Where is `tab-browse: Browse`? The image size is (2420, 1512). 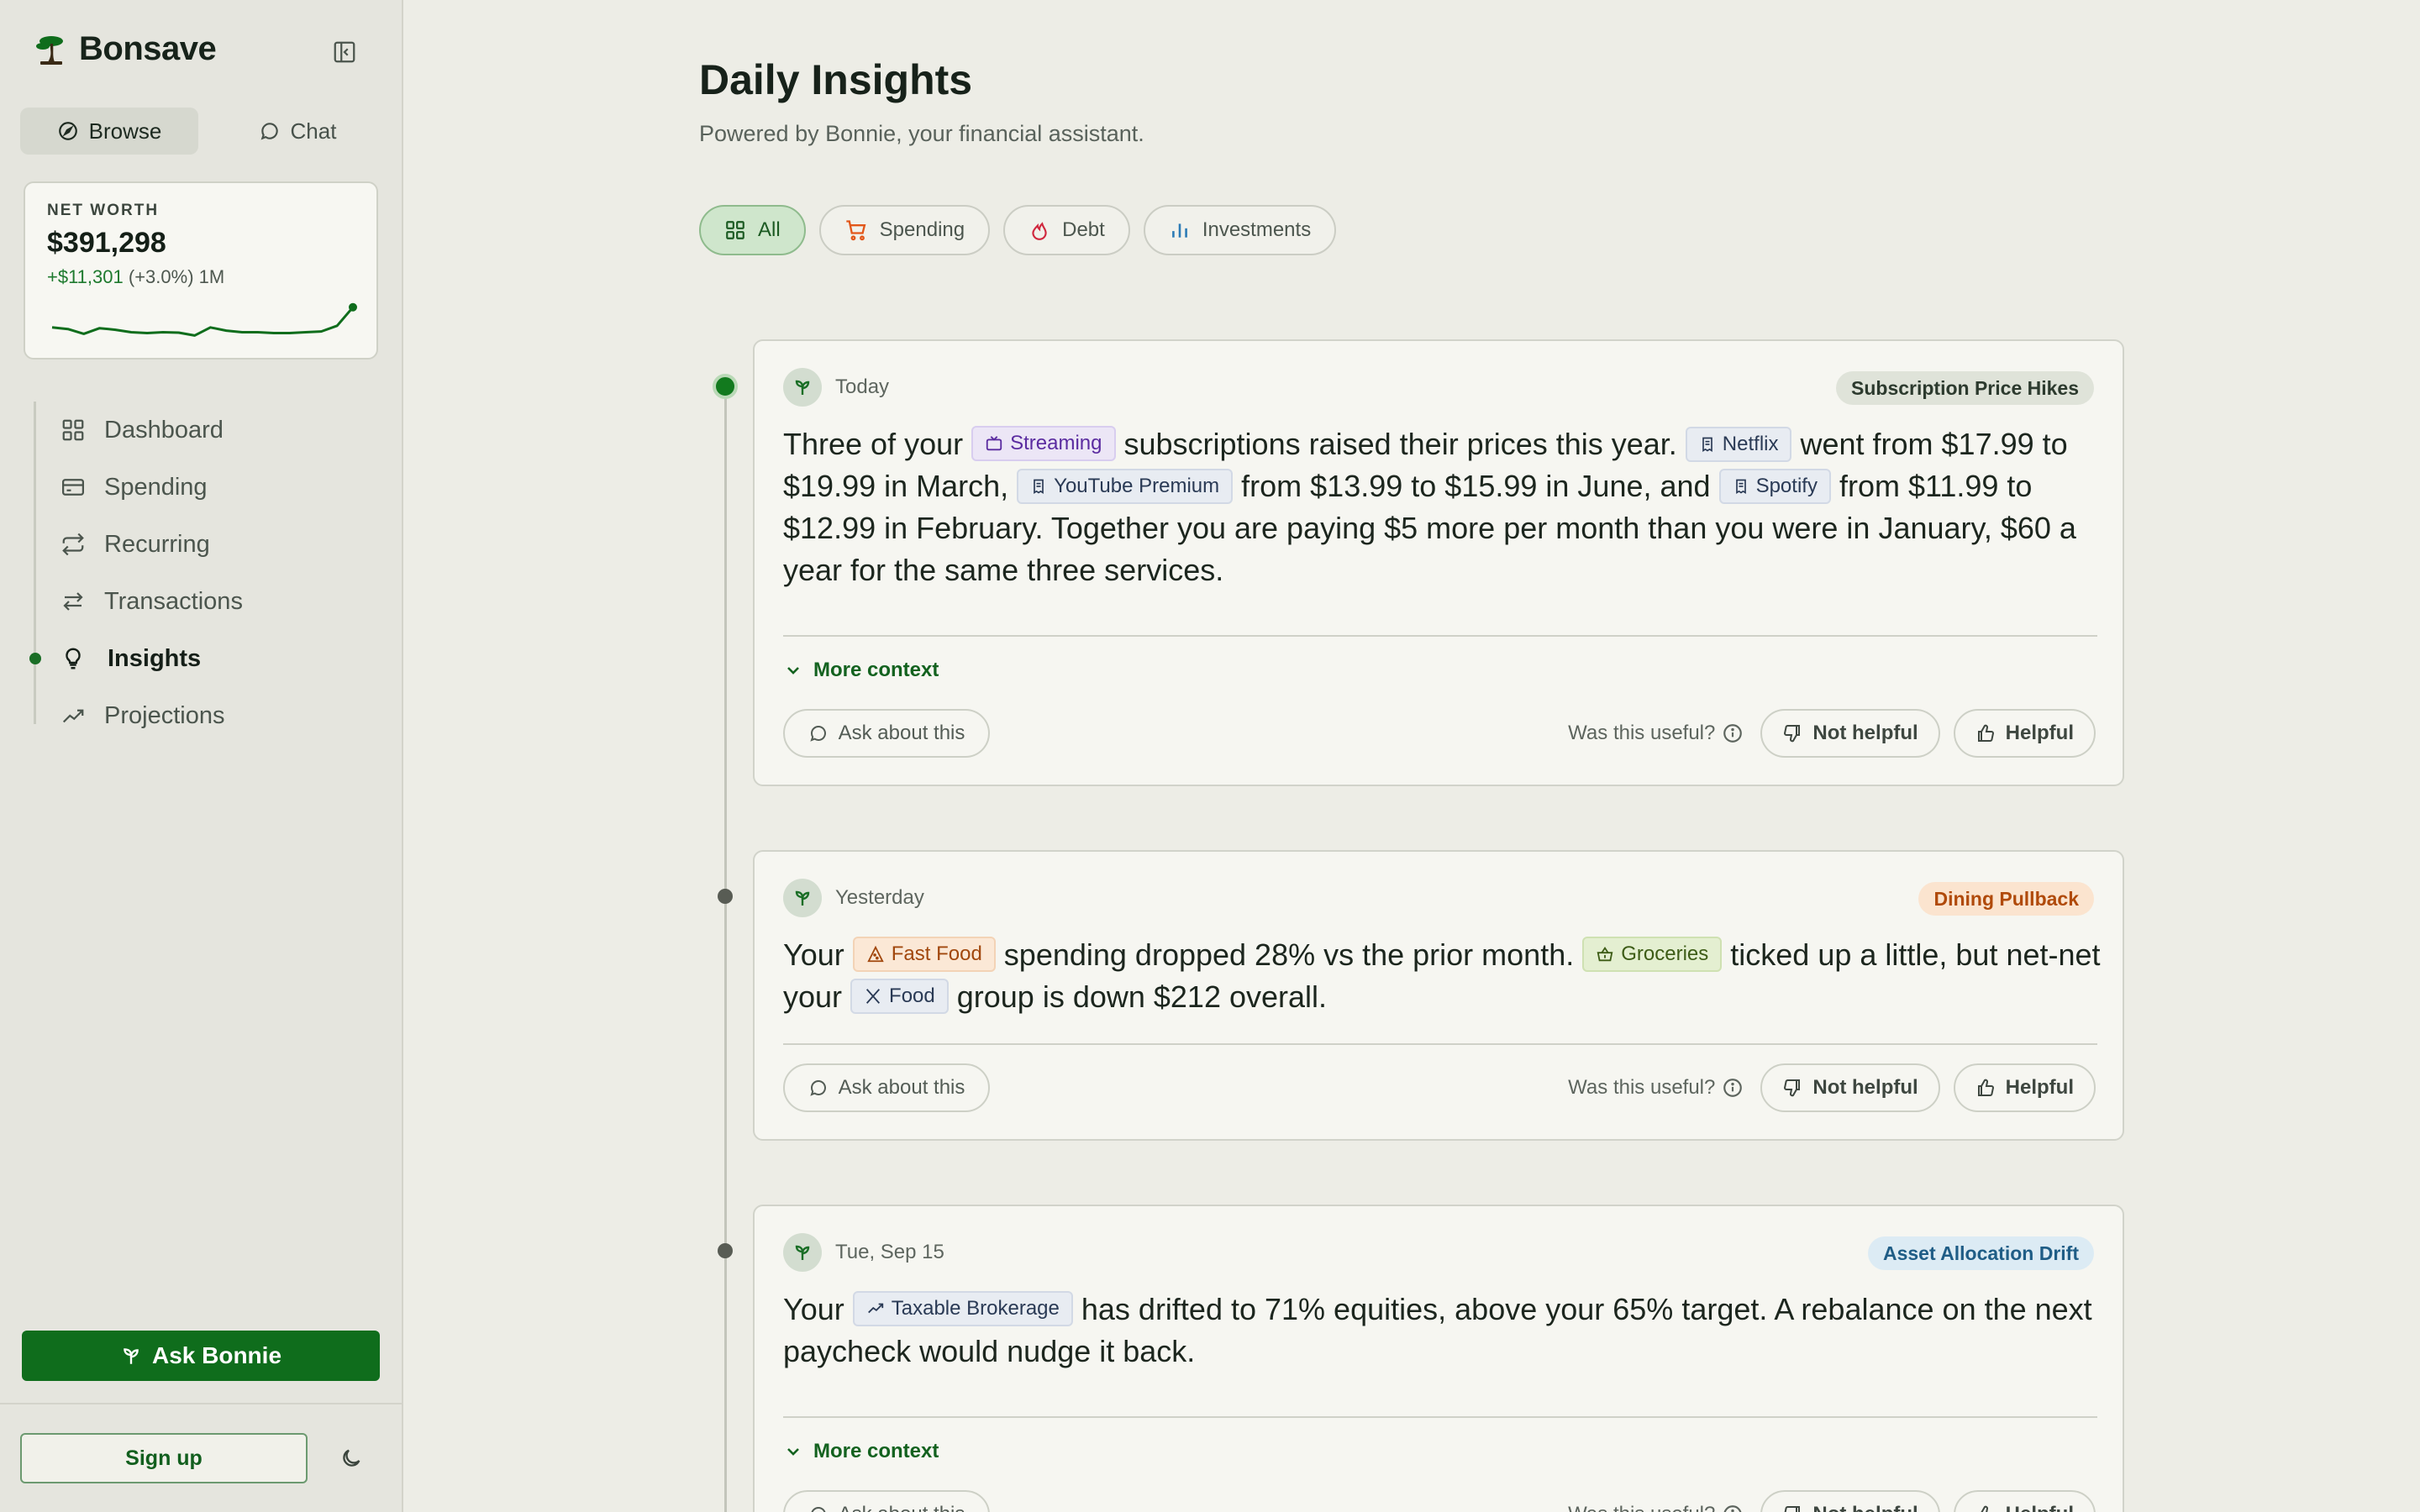
tab-browse: Browse is located at coordinates (109, 131).